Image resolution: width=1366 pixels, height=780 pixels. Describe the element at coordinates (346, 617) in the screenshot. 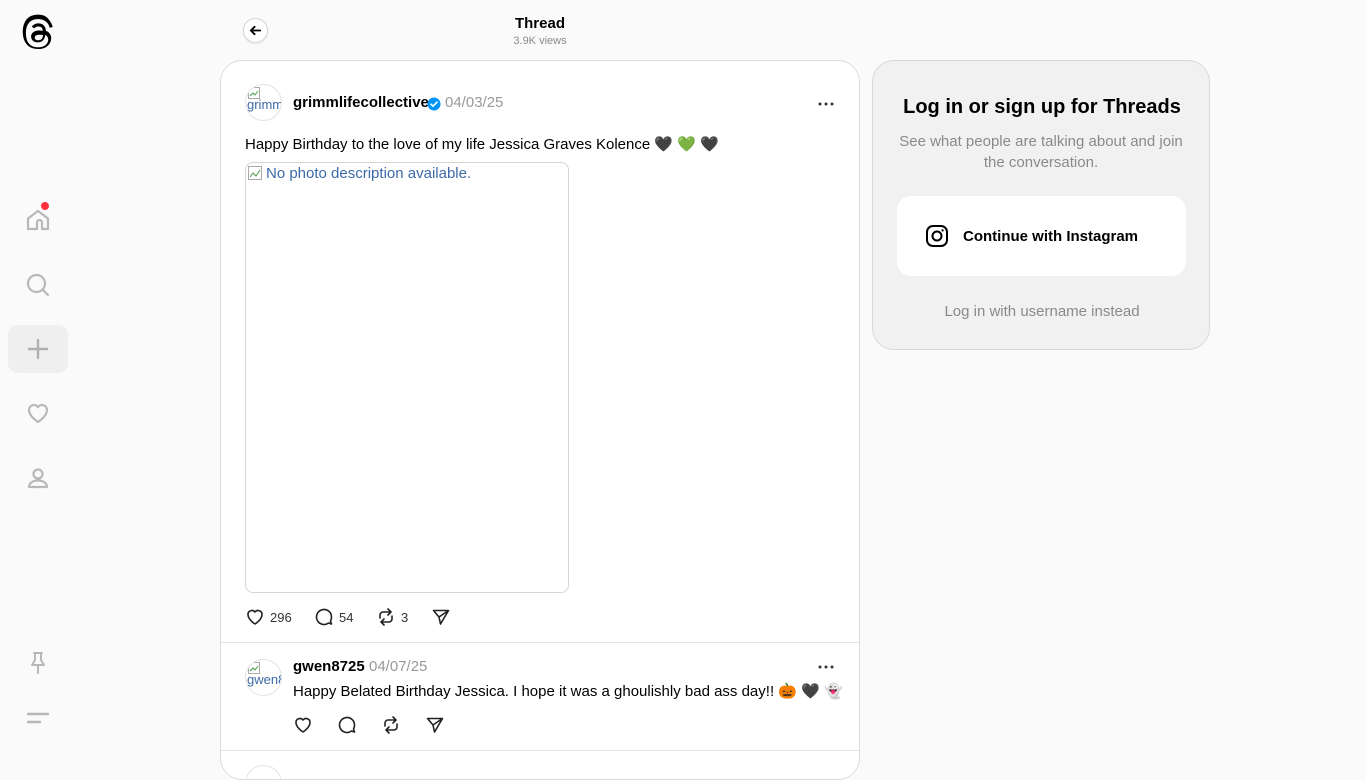

I see `reply-count: 54` at that location.